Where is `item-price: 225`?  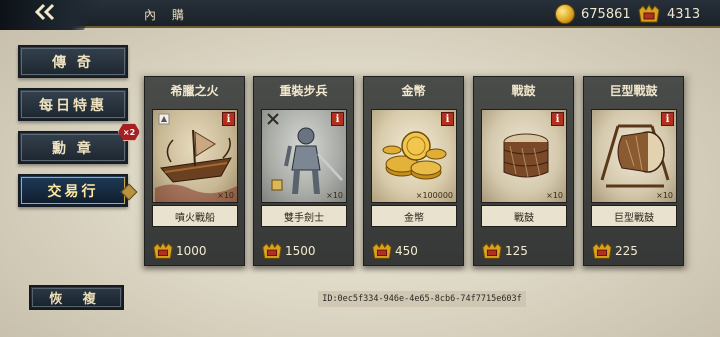
item-price: 225 is located at coordinates (633, 251).